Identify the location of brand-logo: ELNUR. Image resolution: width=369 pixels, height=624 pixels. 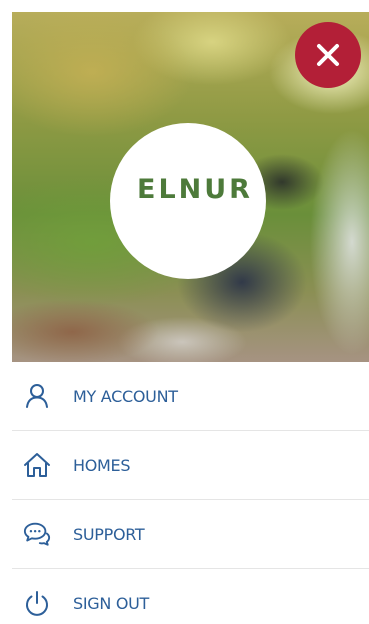
(195, 189).